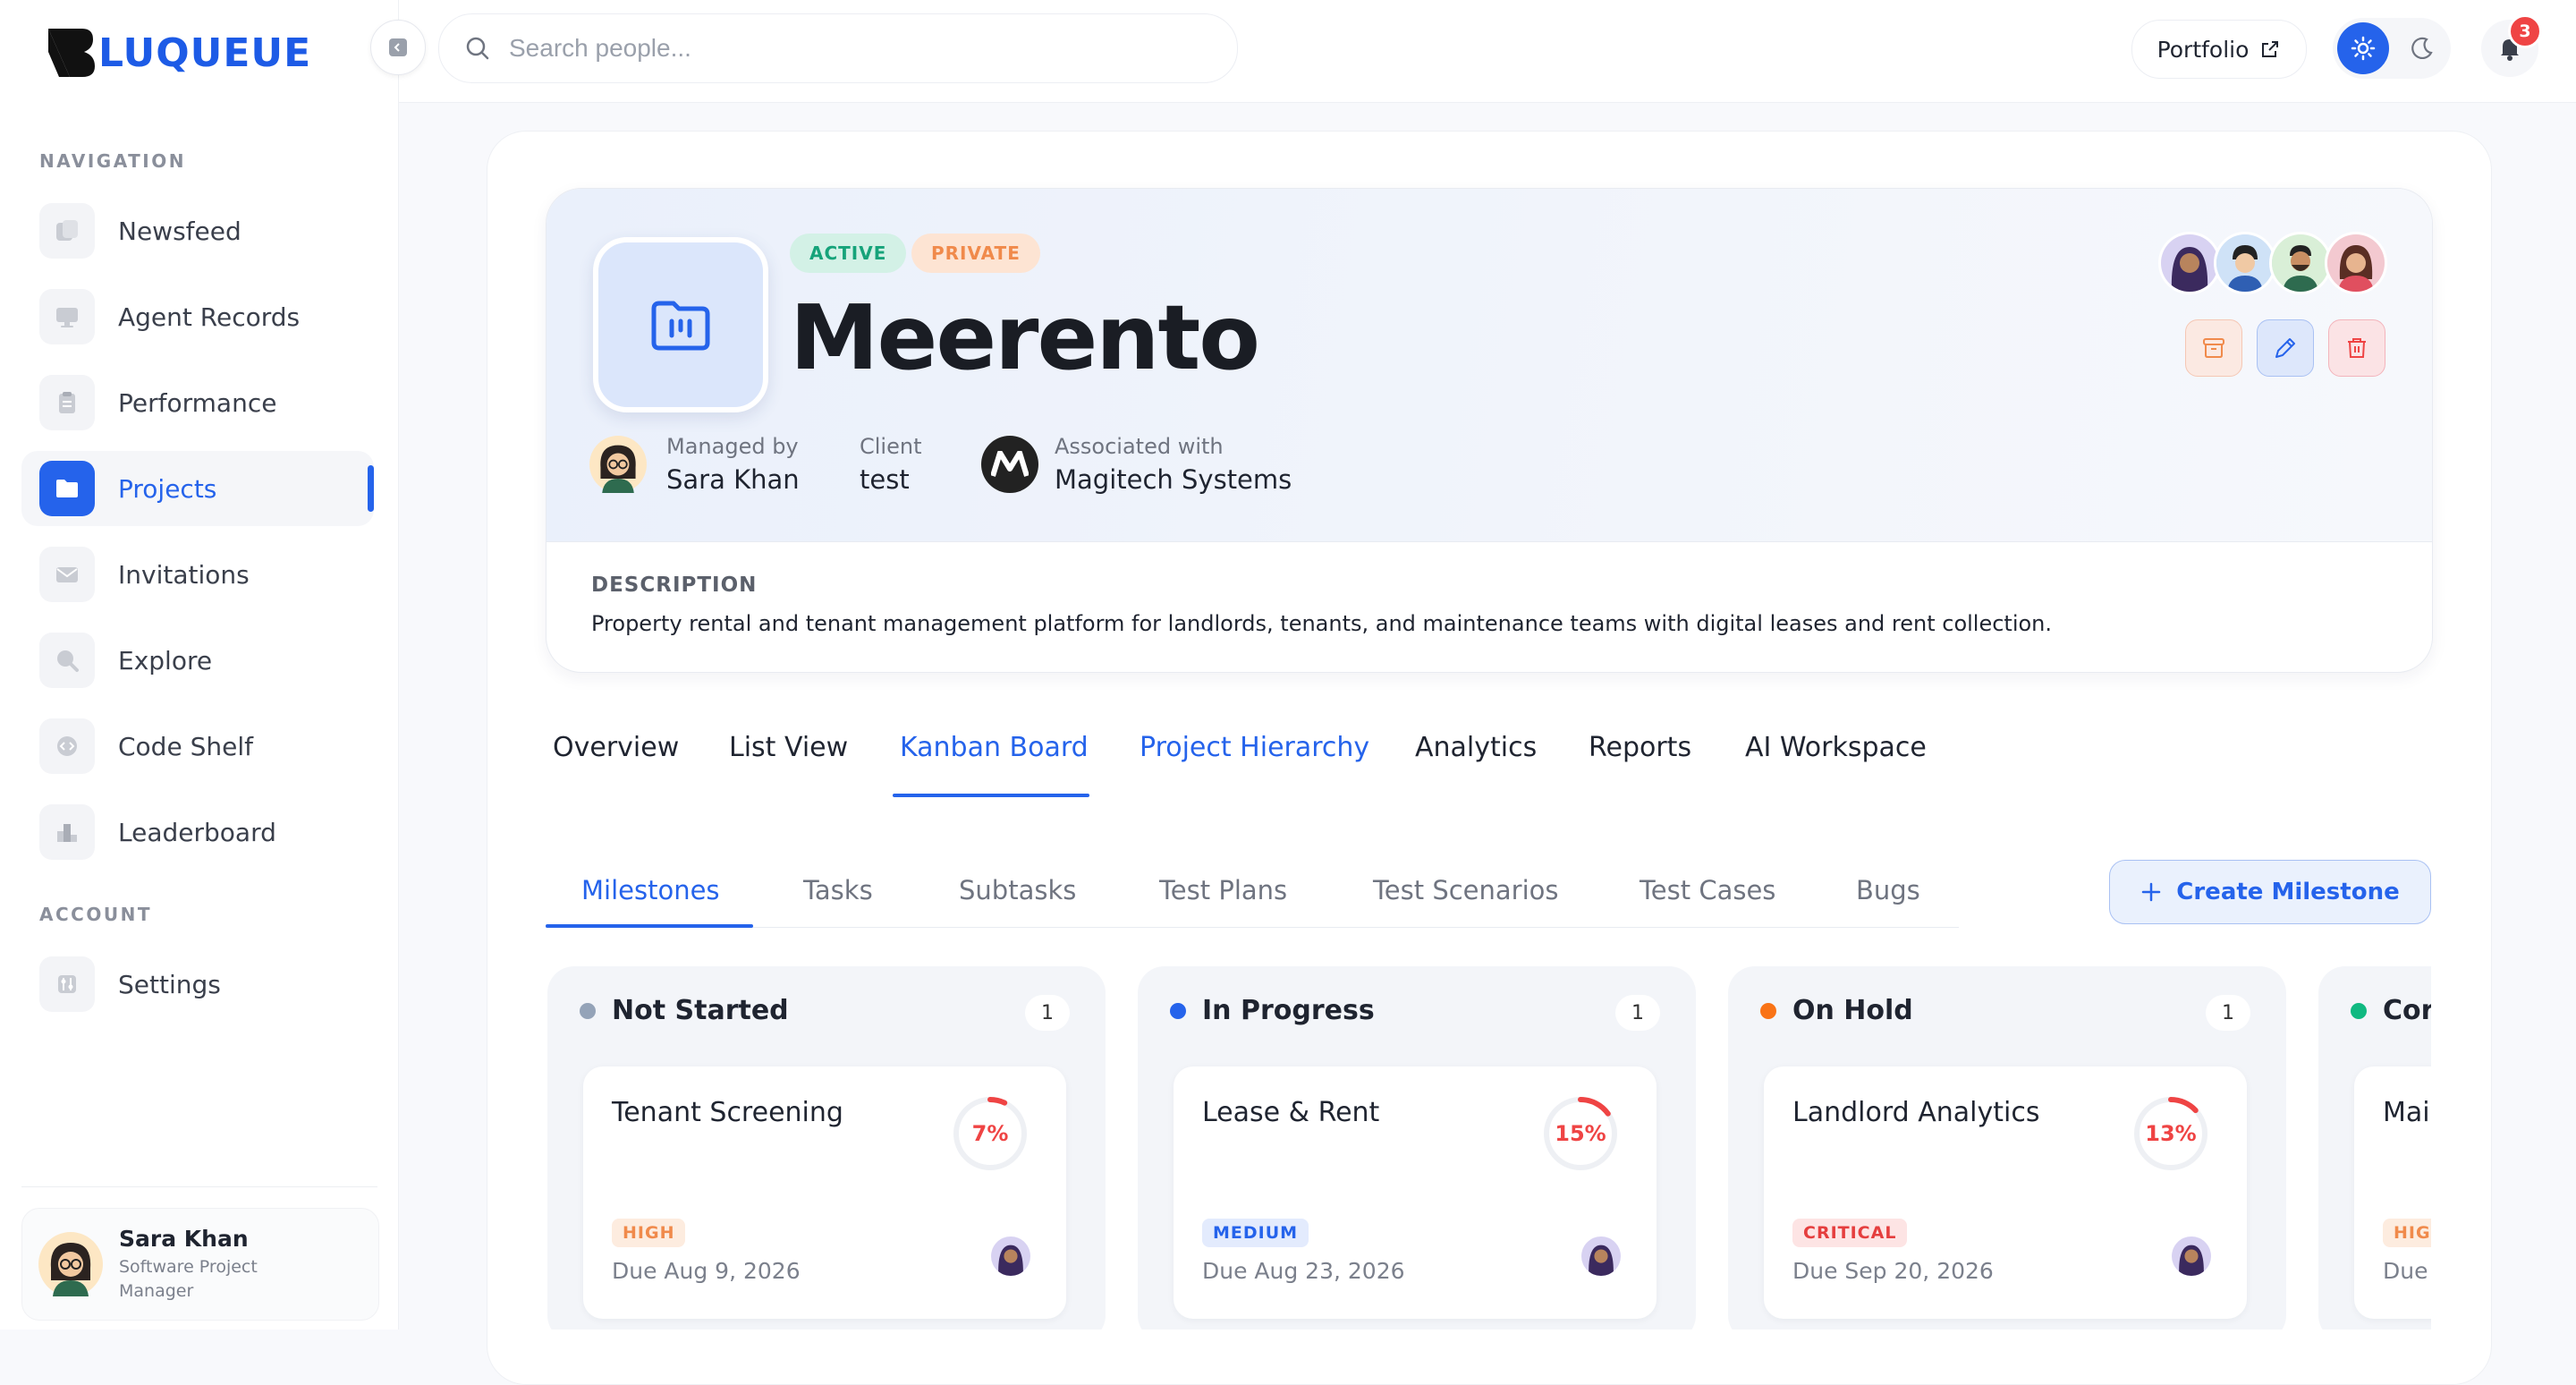  Describe the element at coordinates (67, 488) in the screenshot. I see `folder-icon` at that location.